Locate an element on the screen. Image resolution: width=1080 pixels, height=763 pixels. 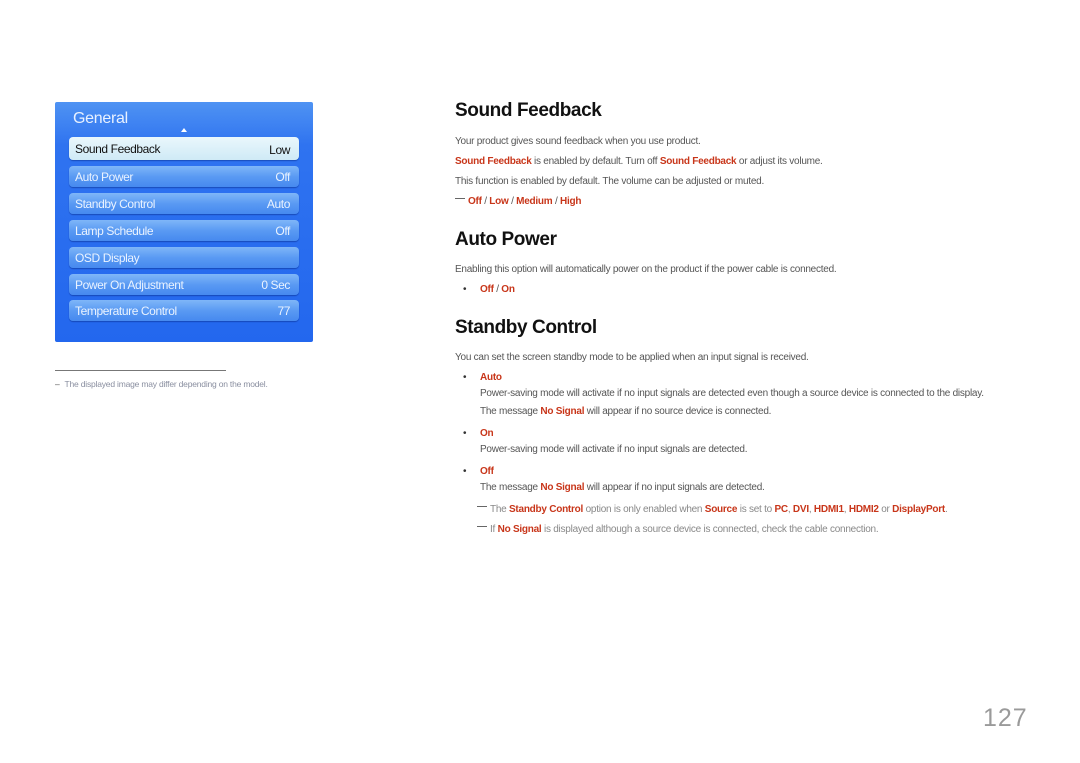
source-displayport: DisplayPort is located at coordinates (918, 509).